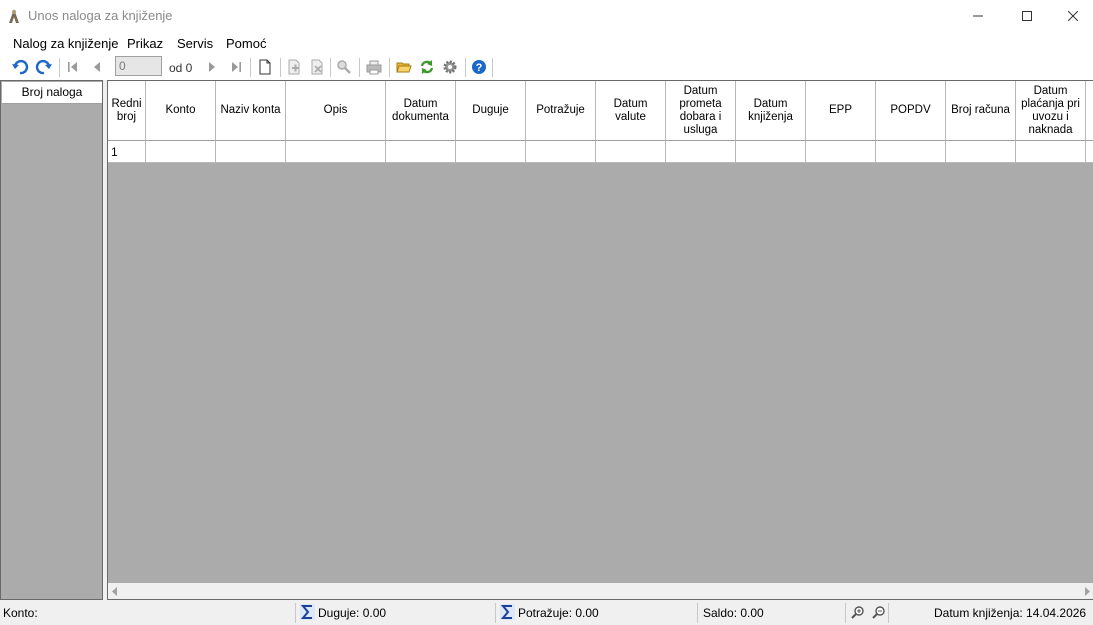 This screenshot has height=625, width=1093. Describe the element at coordinates (771, 152) in the screenshot. I see `cell-datum-knjizenja` at that location.